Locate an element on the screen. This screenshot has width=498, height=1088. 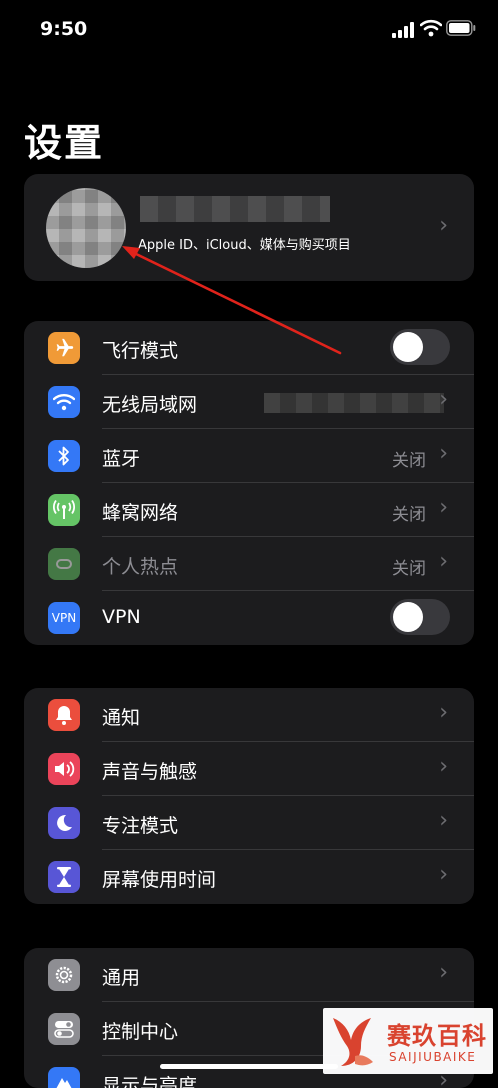
watermark-logo: 赛玖百科 SAIJIUBAIKE is located at coordinates (408, 1041).